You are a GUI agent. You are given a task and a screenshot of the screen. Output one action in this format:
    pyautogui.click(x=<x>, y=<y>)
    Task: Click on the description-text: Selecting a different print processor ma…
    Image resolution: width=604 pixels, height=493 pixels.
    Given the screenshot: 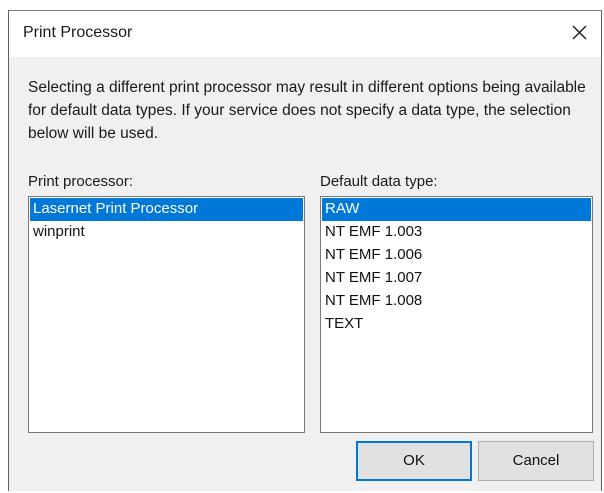 What is the action you would take?
    pyautogui.click(x=307, y=110)
    